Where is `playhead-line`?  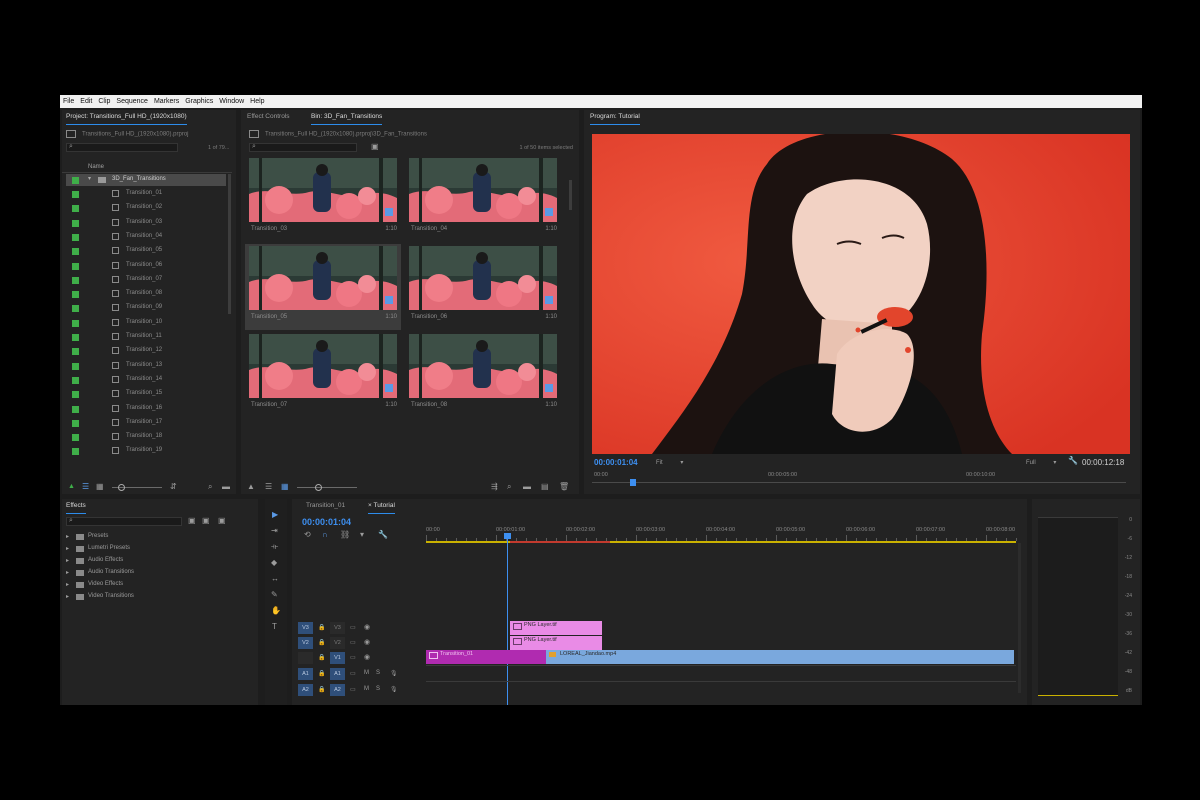
playhead-line is located at coordinates (507, 620).